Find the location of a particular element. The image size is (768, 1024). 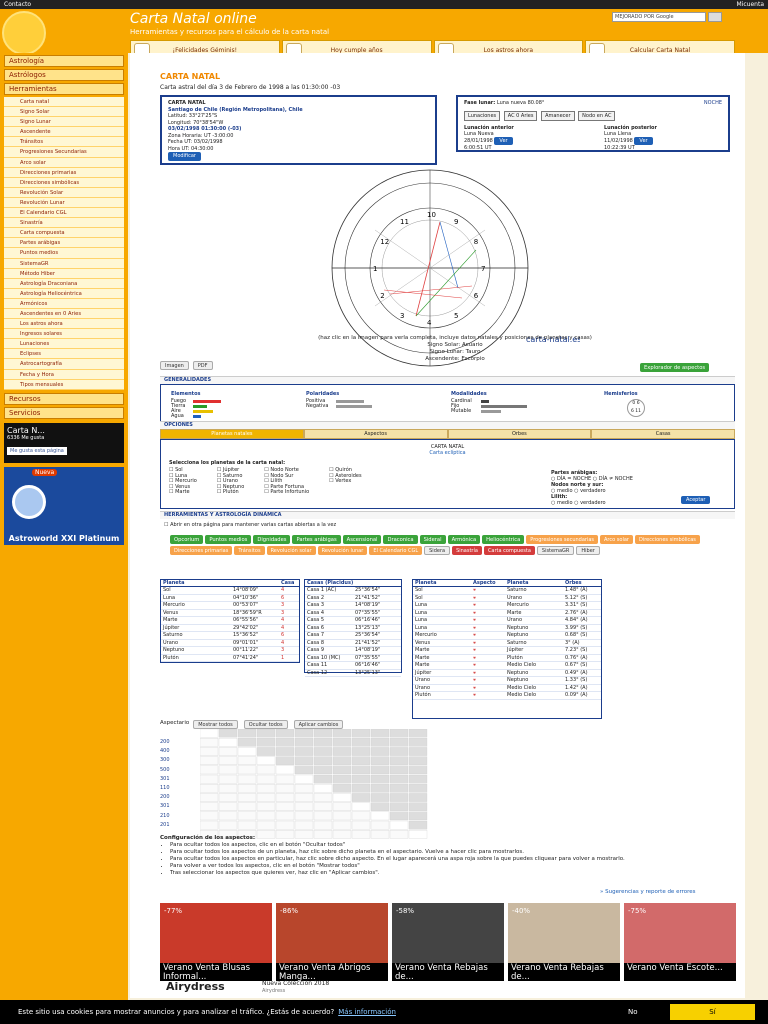

tool-button: Tránsitos is located at coordinates (249, 550).